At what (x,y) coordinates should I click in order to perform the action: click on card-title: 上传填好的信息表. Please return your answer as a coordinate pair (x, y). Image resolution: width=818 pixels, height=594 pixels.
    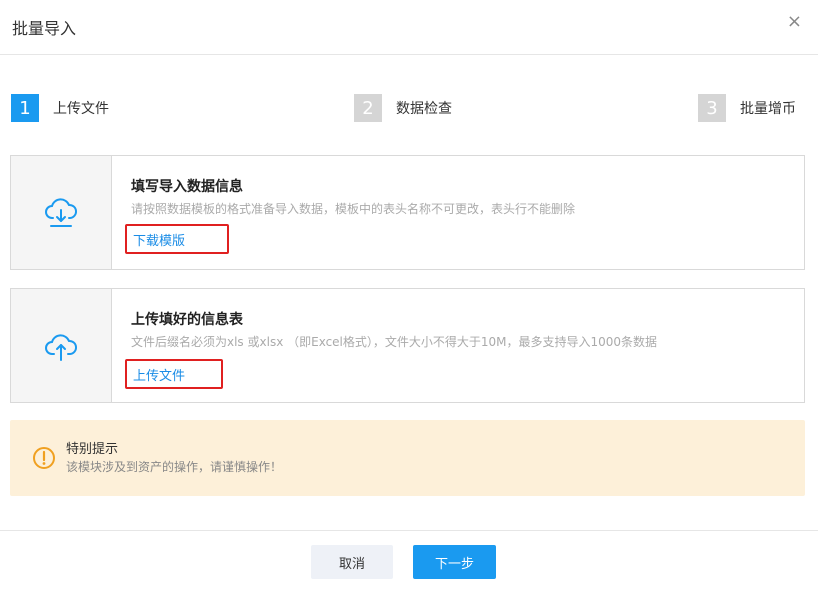
    Looking at the image, I should click on (187, 320).